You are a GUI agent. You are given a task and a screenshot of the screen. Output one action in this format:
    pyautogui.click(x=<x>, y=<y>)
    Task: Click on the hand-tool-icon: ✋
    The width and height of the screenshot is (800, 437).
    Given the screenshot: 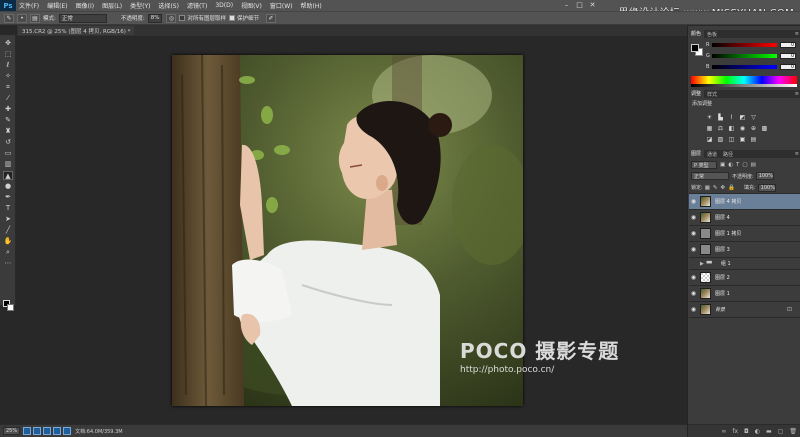 What is the action you would take?
    pyautogui.click(x=8, y=241)
    